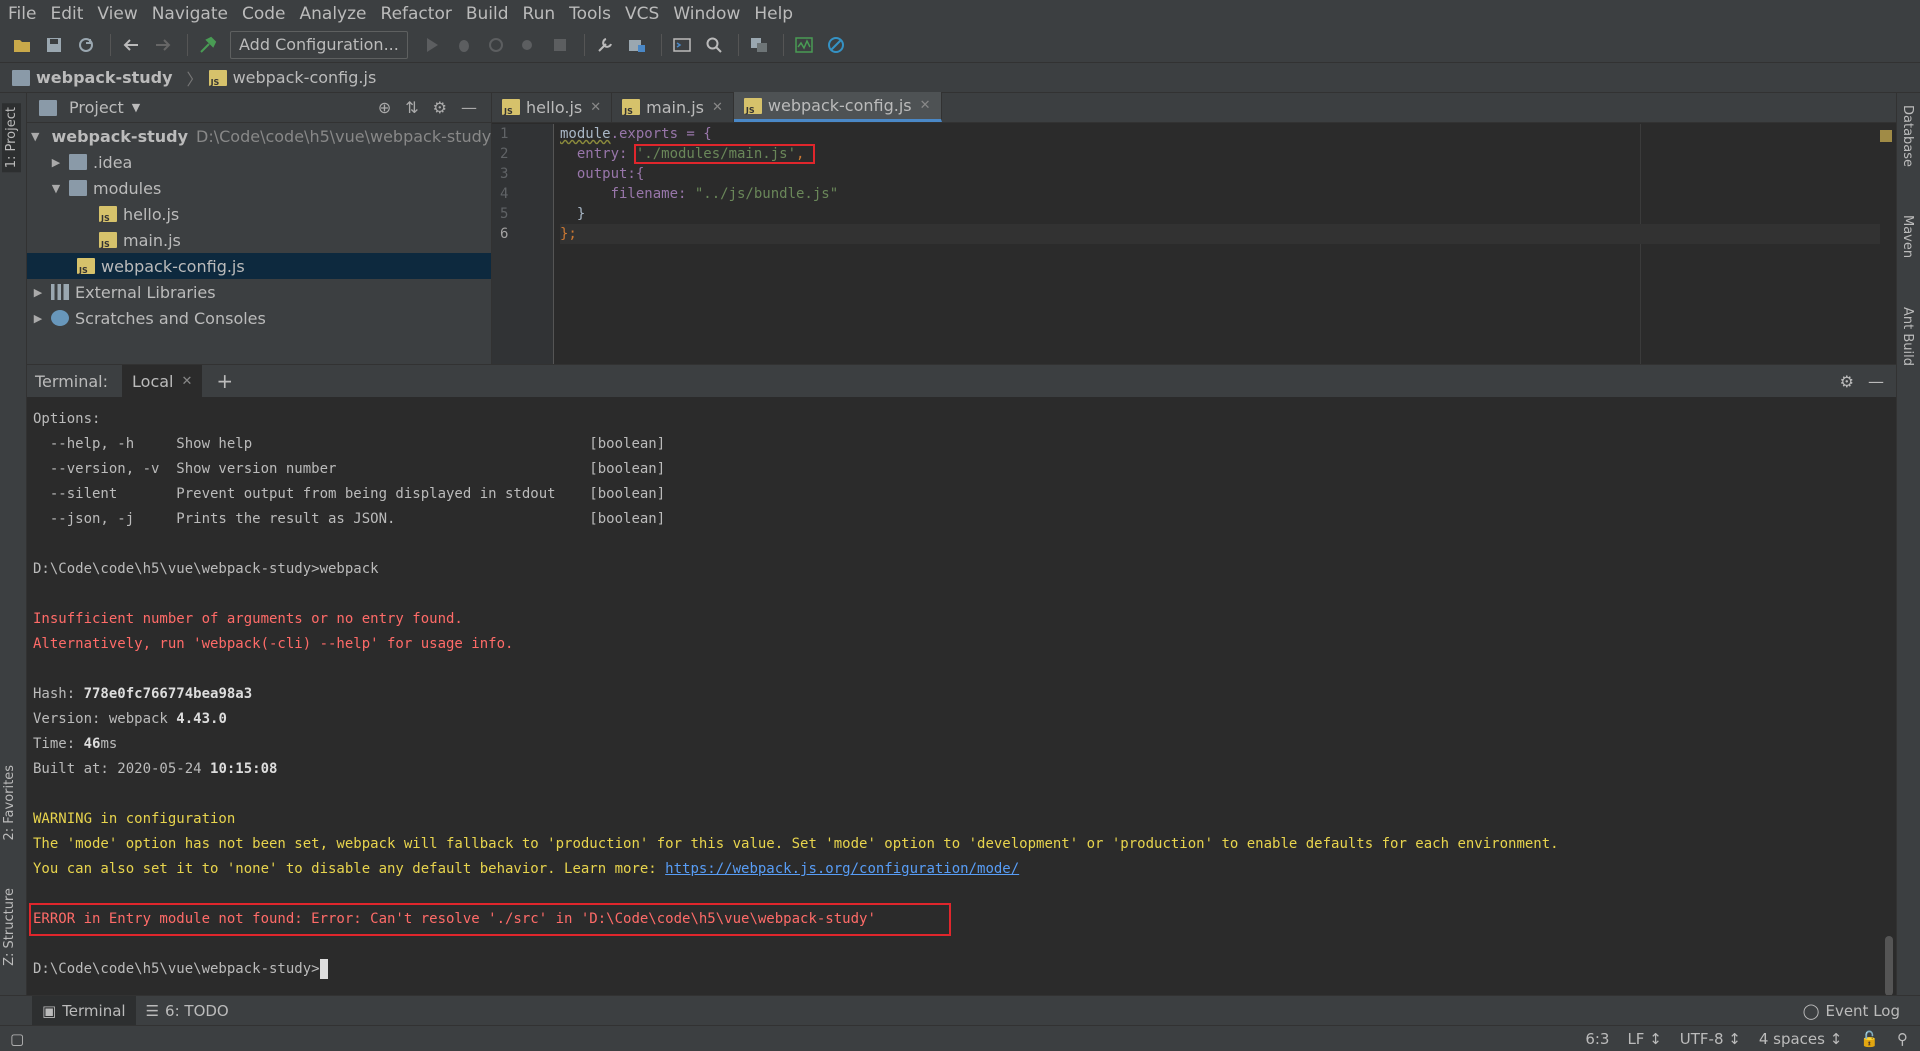 Image resolution: width=1920 pixels, height=1051 pixels. I want to click on highlighted-entry-value: './modules/main.js',, so click(724, 154).